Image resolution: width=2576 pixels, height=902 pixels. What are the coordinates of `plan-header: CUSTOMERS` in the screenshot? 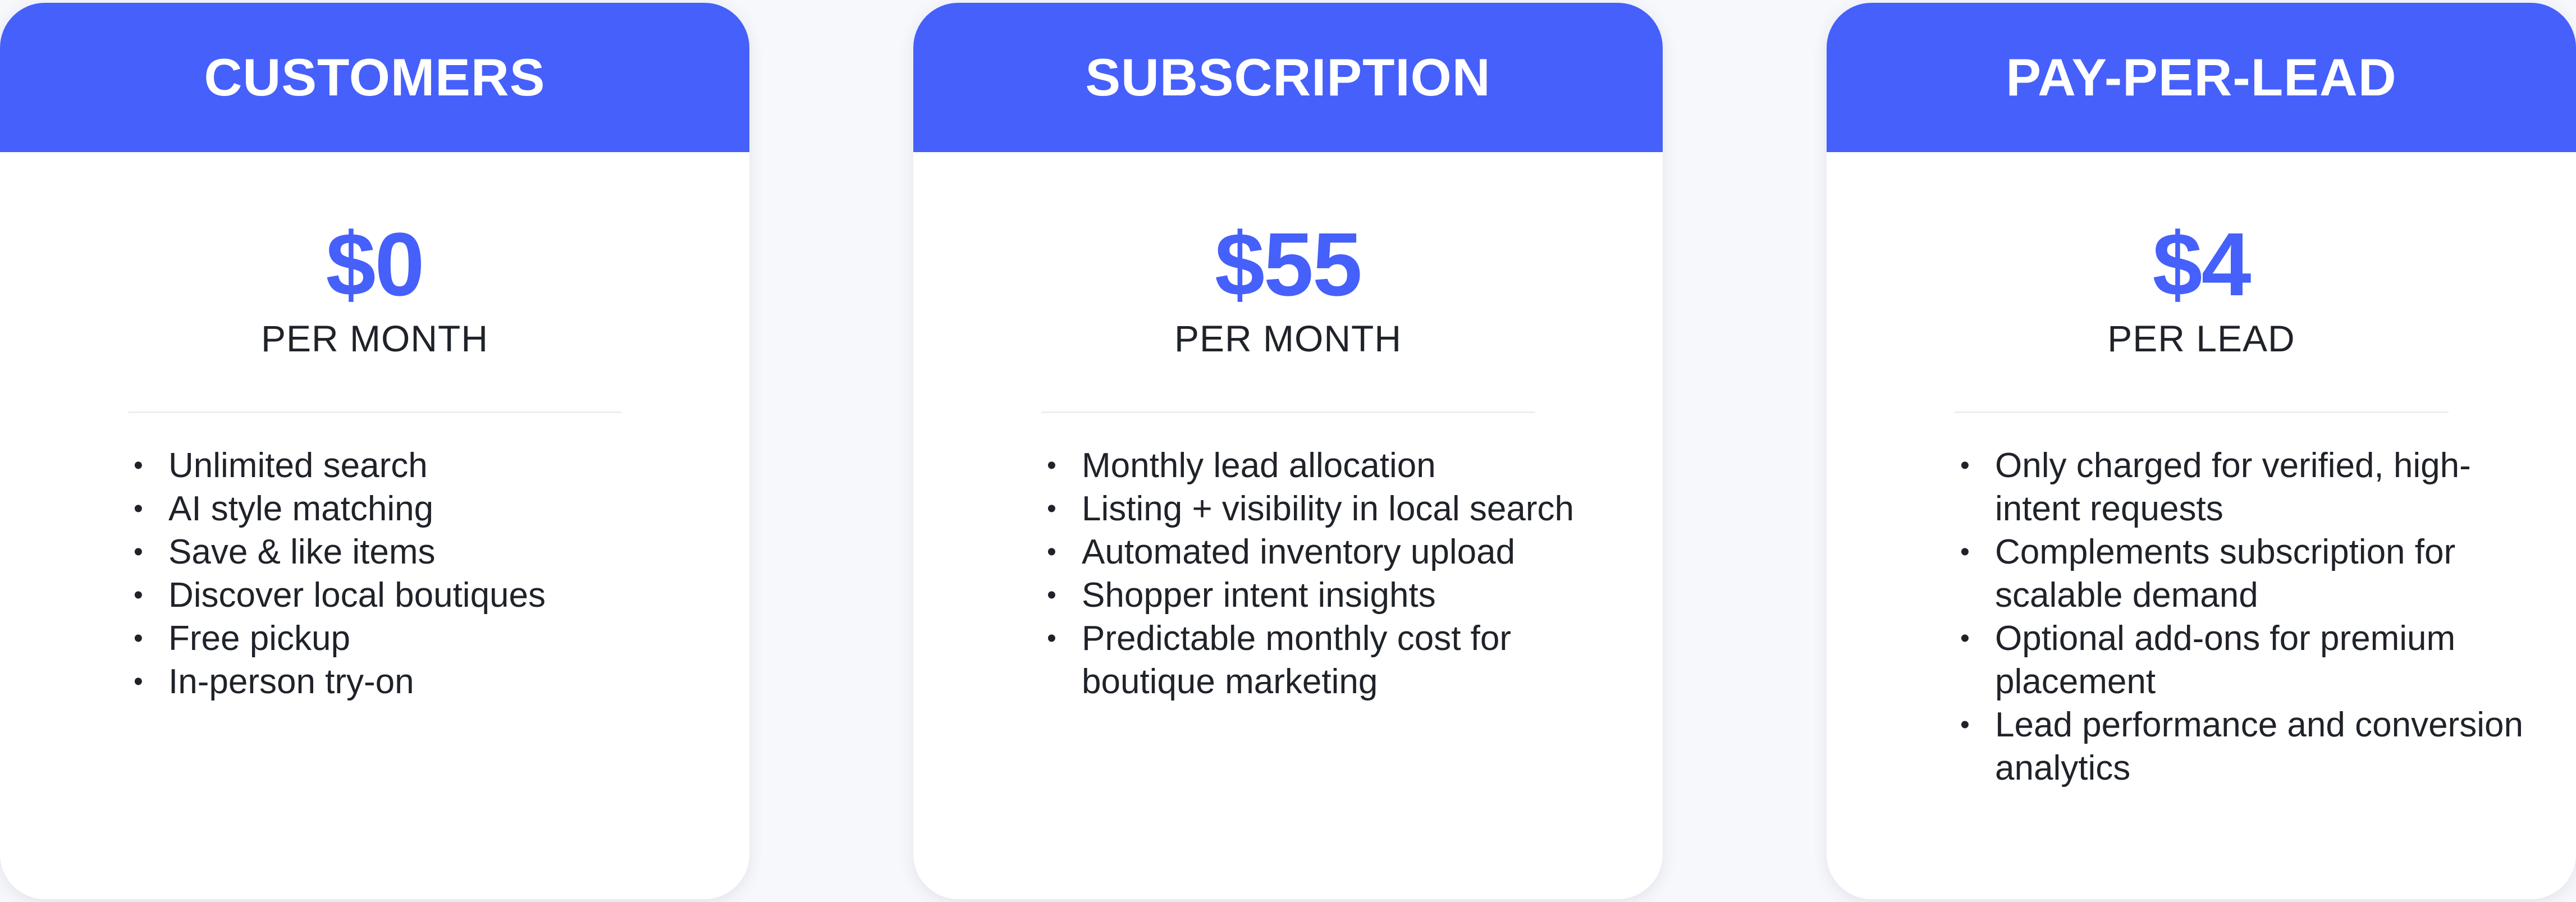 It's located at (374, 77).